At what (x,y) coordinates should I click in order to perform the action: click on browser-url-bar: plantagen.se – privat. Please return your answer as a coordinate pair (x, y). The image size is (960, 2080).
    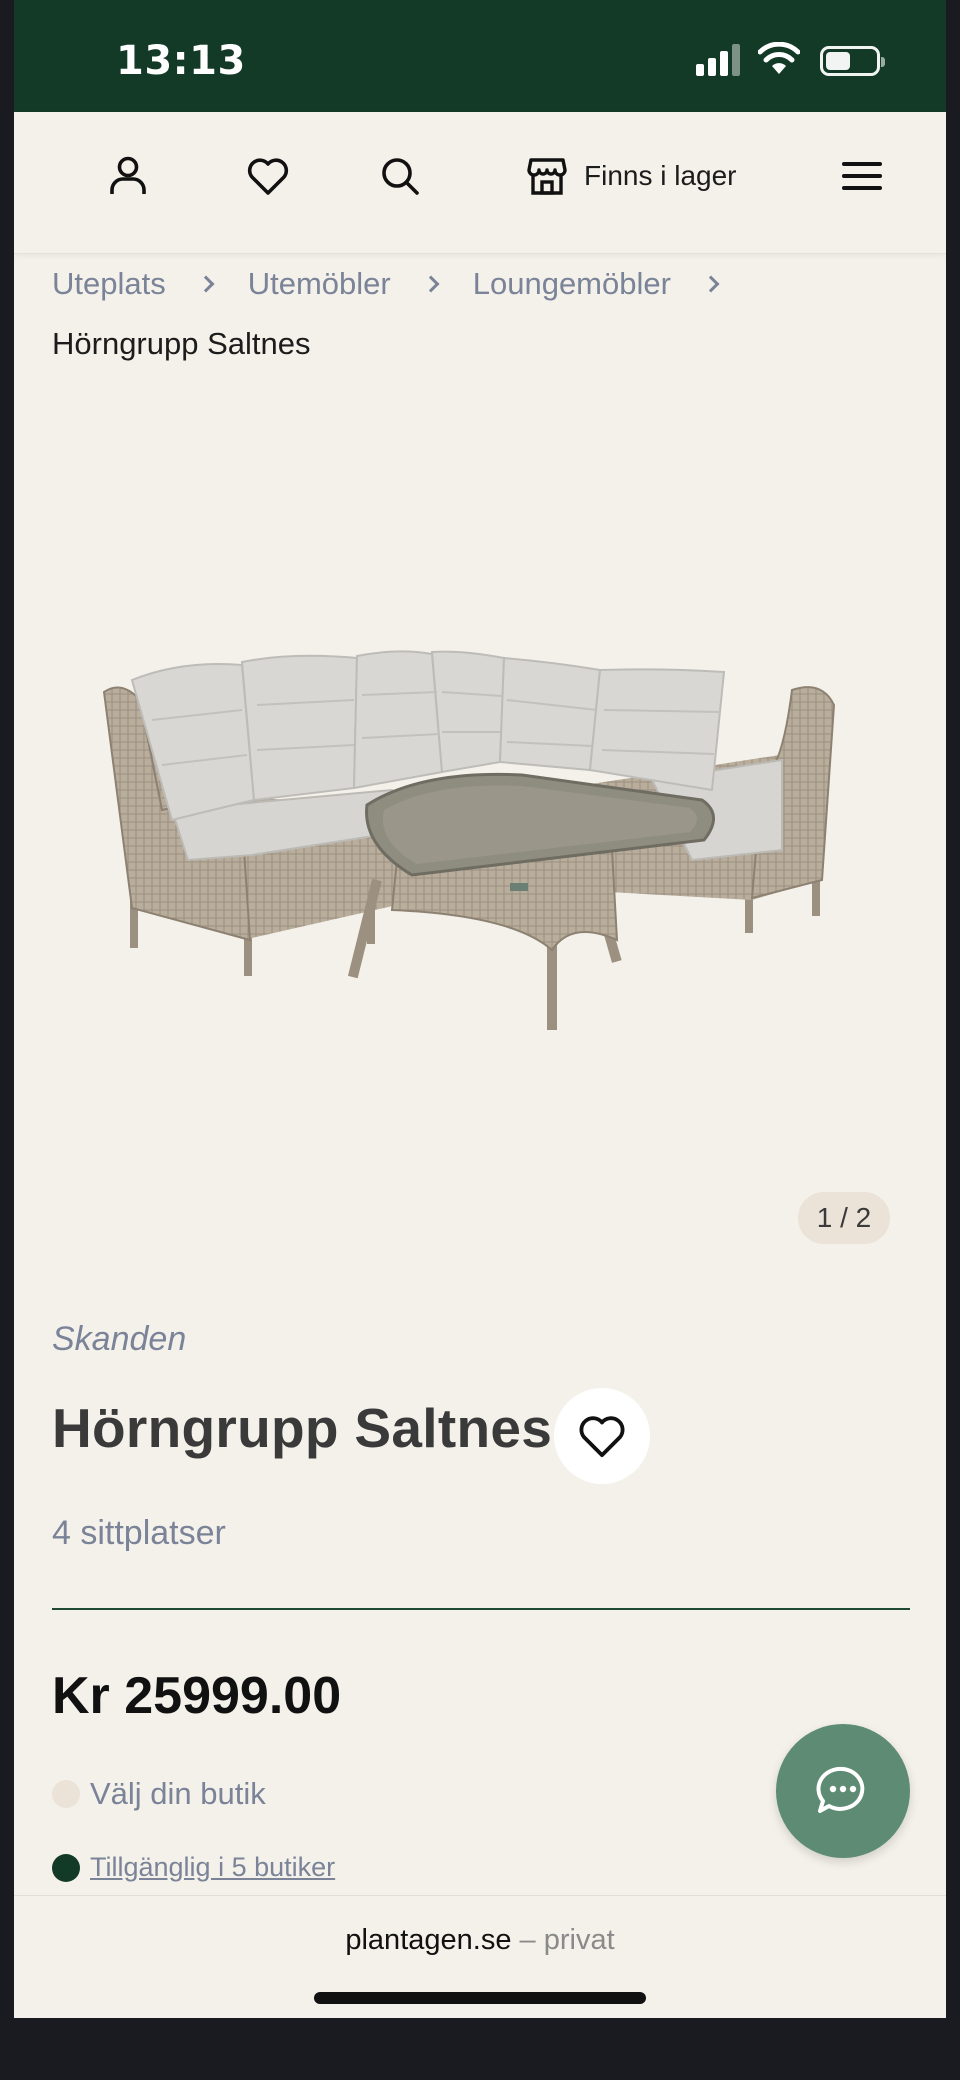
    Looking at the image, I should click on (480, 1956).